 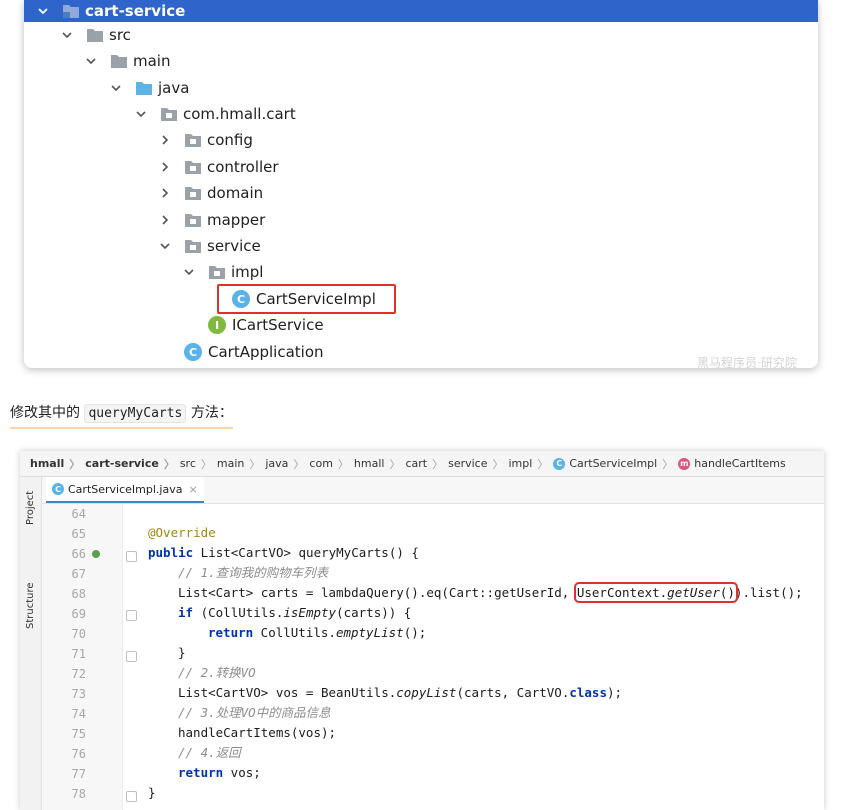 What do you see at coordinates (152, 61) in the screenshot?
I see `tree-item-label: main` at bounding box center [152, 61].